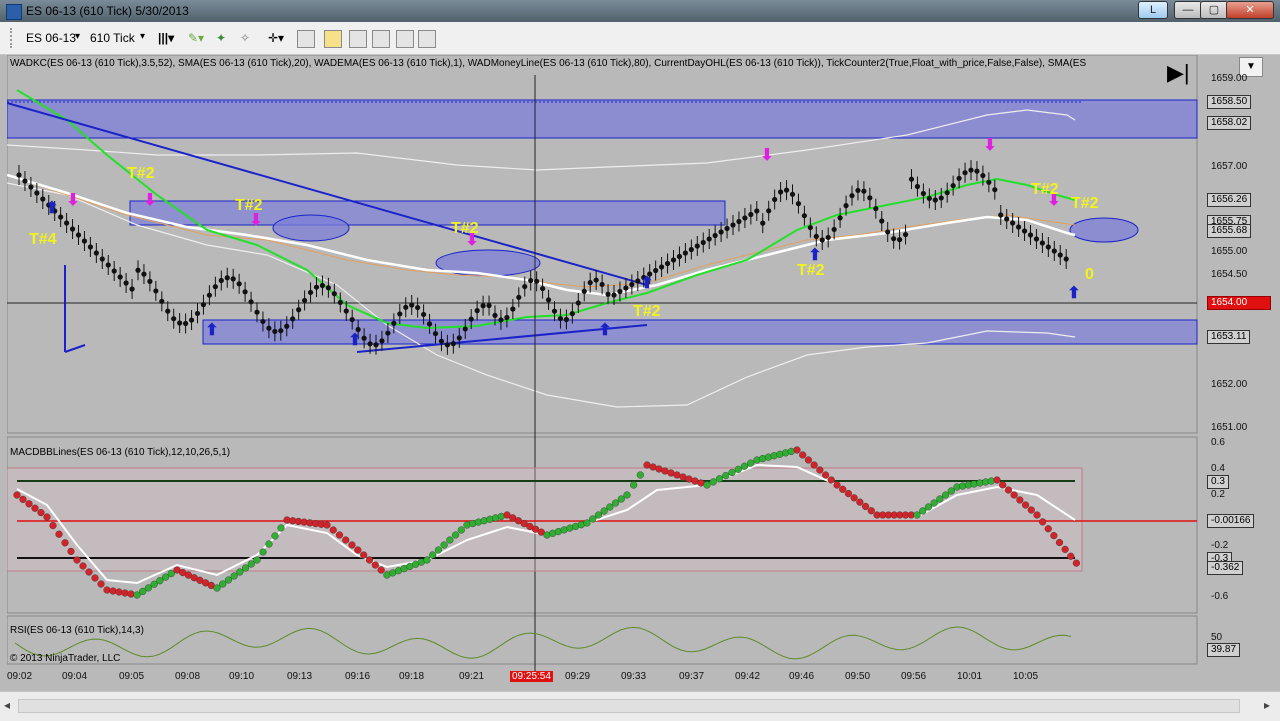 The image size is (1280, 721). What do you see at coordinates (1229, 102) in the screenshot?
I see `price-box: 1658.50` at bounding box center [1229, 102].